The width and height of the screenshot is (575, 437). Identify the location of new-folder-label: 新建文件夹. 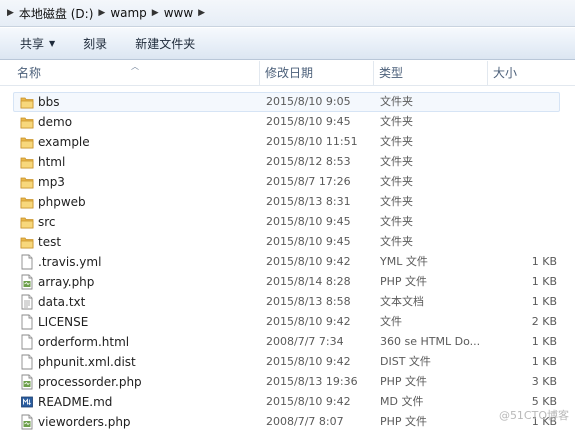
(165, 44).